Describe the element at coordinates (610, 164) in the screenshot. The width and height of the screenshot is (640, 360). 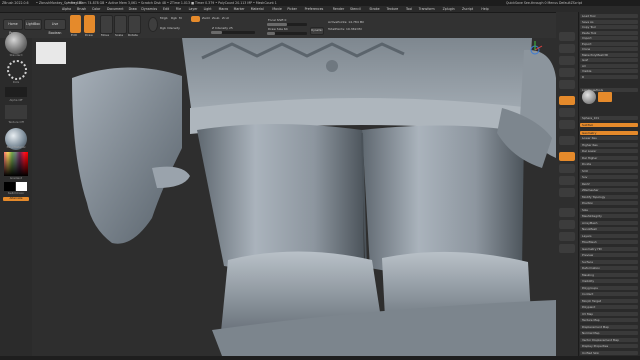
I see `tool-menu-item: Divide` at that location.